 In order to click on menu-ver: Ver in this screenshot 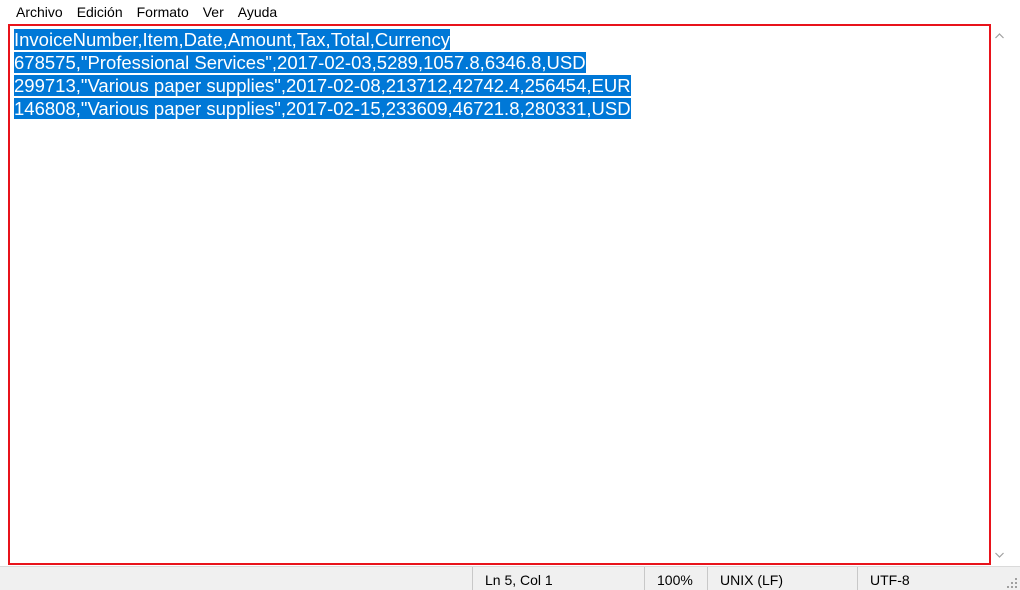, I will do `click(213, 12)`.